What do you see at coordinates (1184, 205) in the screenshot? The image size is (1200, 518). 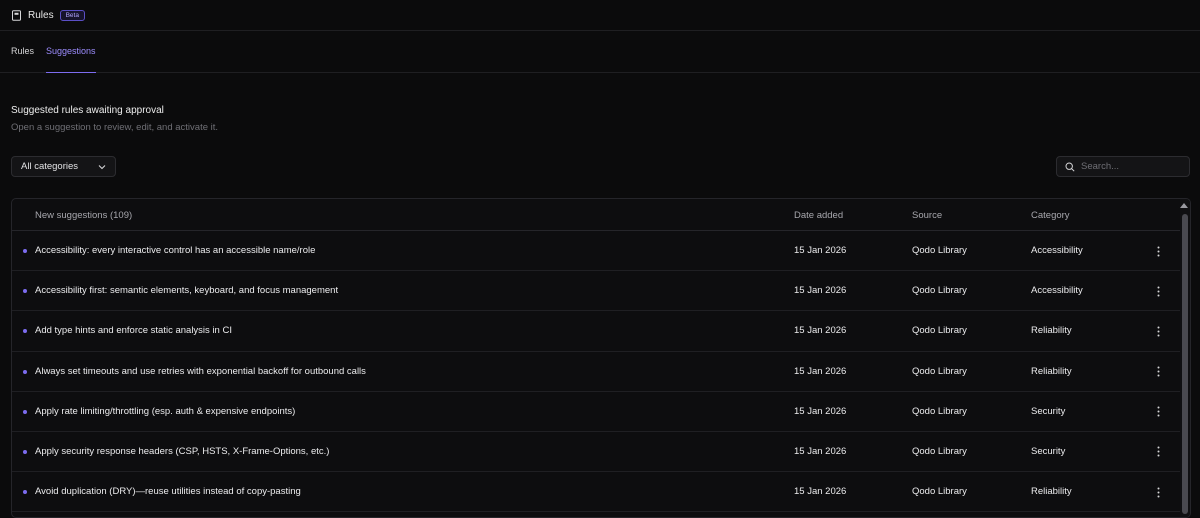 I see `scroll-up-icon` at bounding box center [1184, 205].